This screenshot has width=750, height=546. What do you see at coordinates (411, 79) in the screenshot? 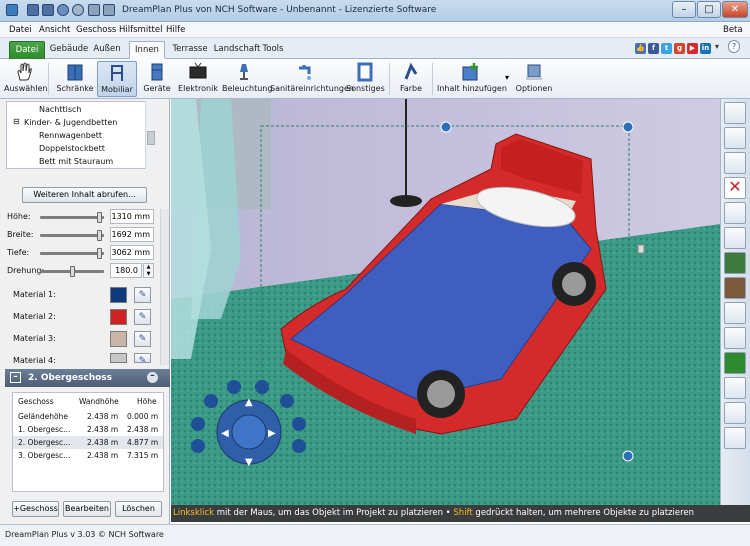
I see `tool-farbe: Farbe` at bounding box center [411, 79].